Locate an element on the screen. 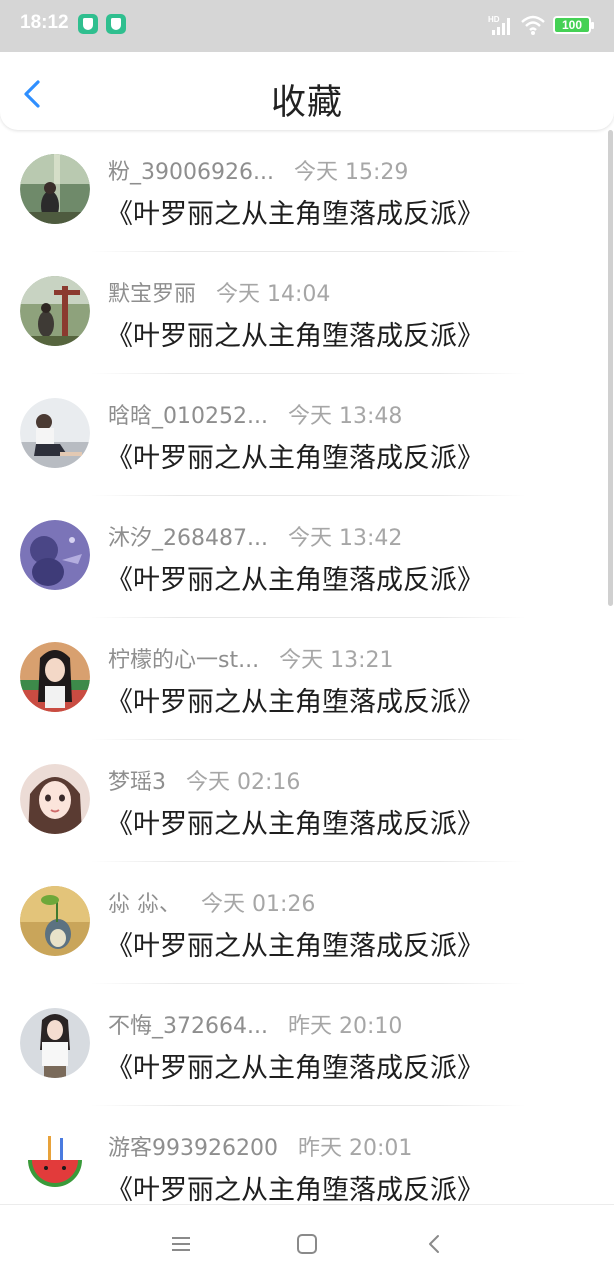 The image size is (614, 1280). battery-icon: 100 is located at coordinates (573, 25).